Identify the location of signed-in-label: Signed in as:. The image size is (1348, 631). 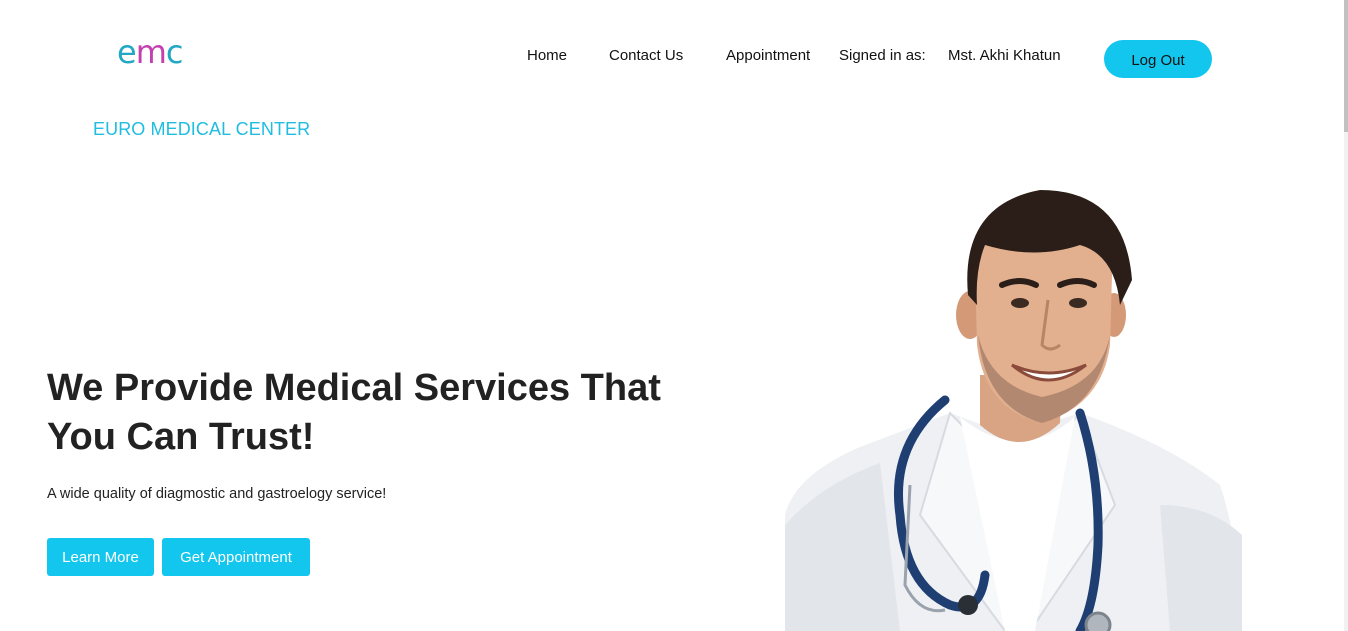
(882, 55).